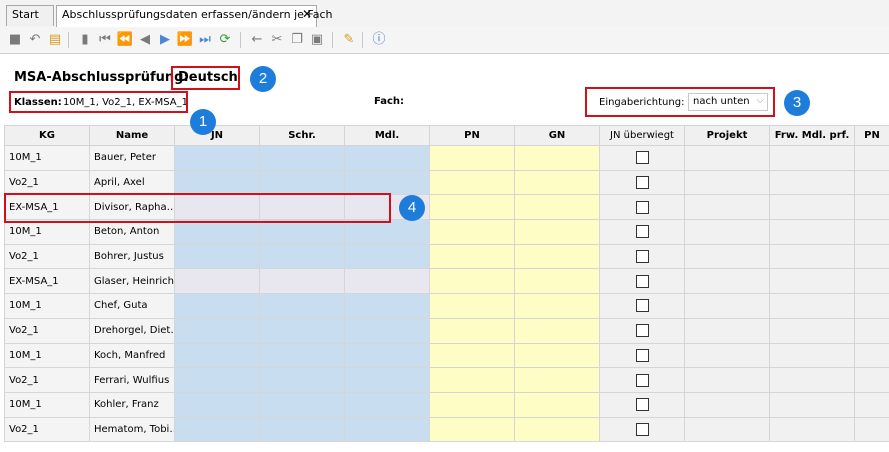  Describe the element at coordinates (15, 40) in the screenshot. I see `save-icon: ■` at that location.